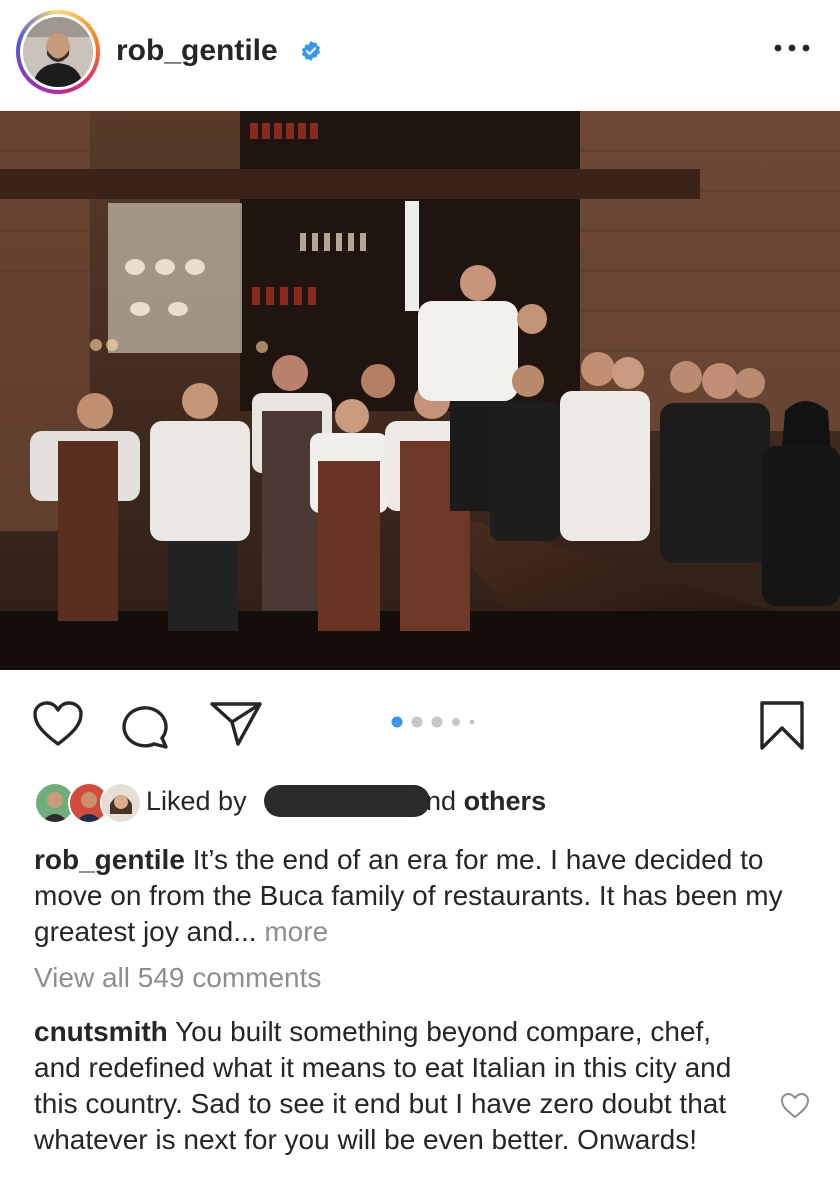  Describe the element at coordinates (420, 55) in the screenshot. I see `post-header: rob_gentile` at that location.